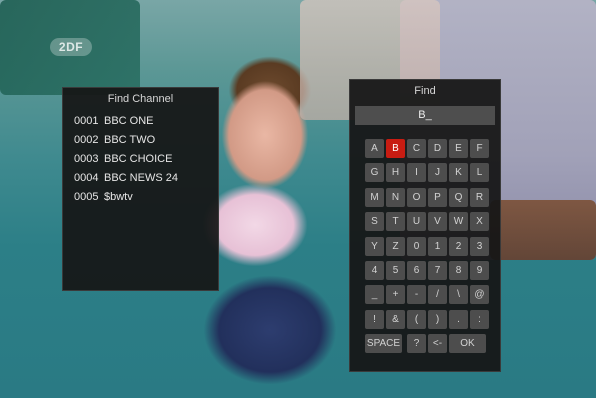 This screenshot has width=596, height=398. What do you see at coordinates (458, 148) in the screenshot?
I see `key-char: E` at bounding box center [458, 148].